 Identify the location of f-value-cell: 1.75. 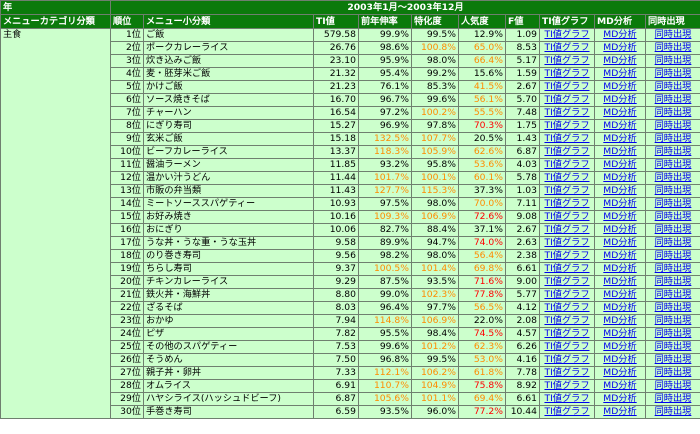
(522, 126).